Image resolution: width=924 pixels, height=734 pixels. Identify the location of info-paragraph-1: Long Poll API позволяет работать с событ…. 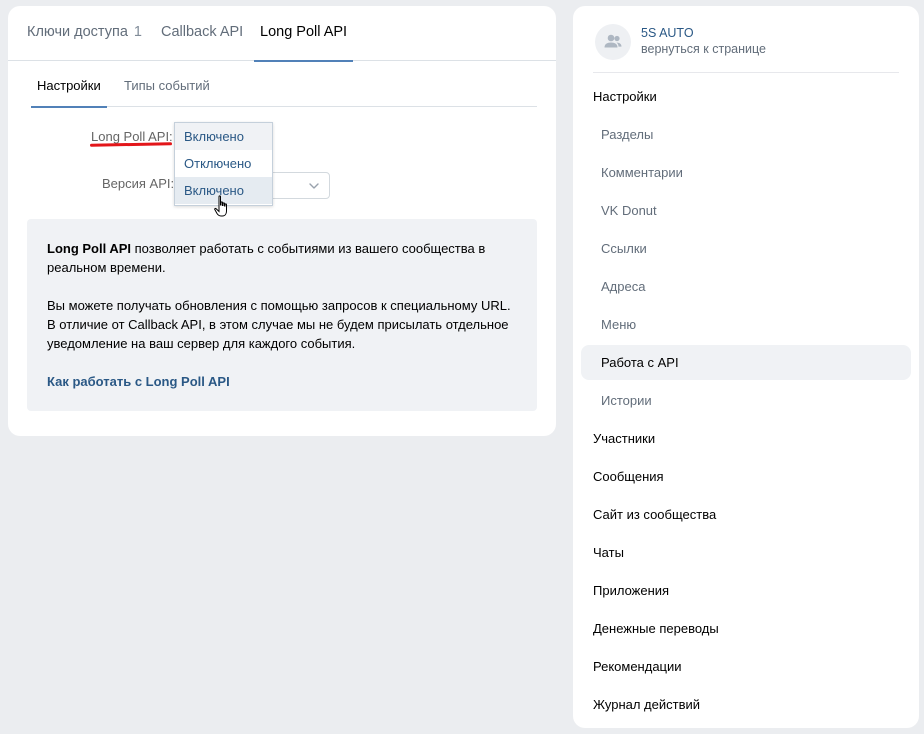
(282, 258).